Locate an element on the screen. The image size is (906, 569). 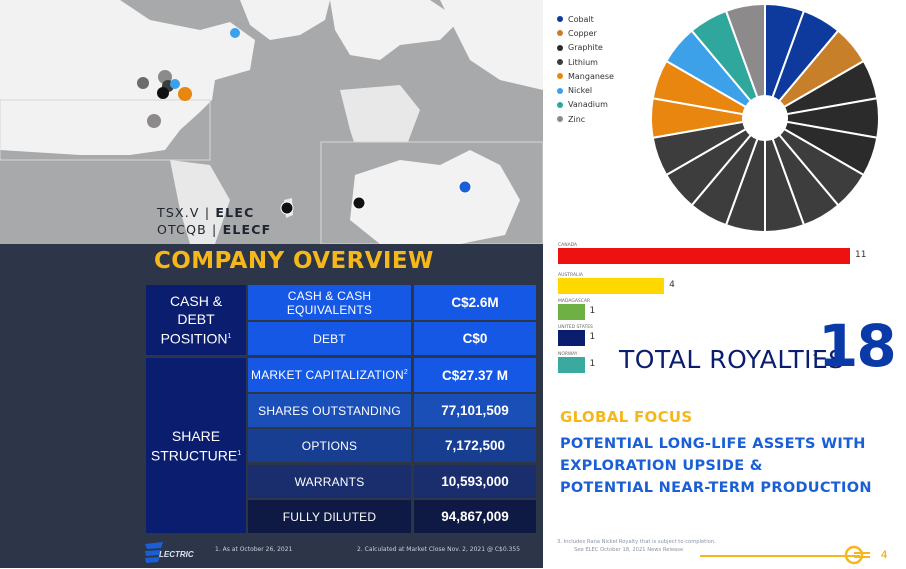
row-value-market-cap: C$27.37 M is located at coordinates (475, 375).